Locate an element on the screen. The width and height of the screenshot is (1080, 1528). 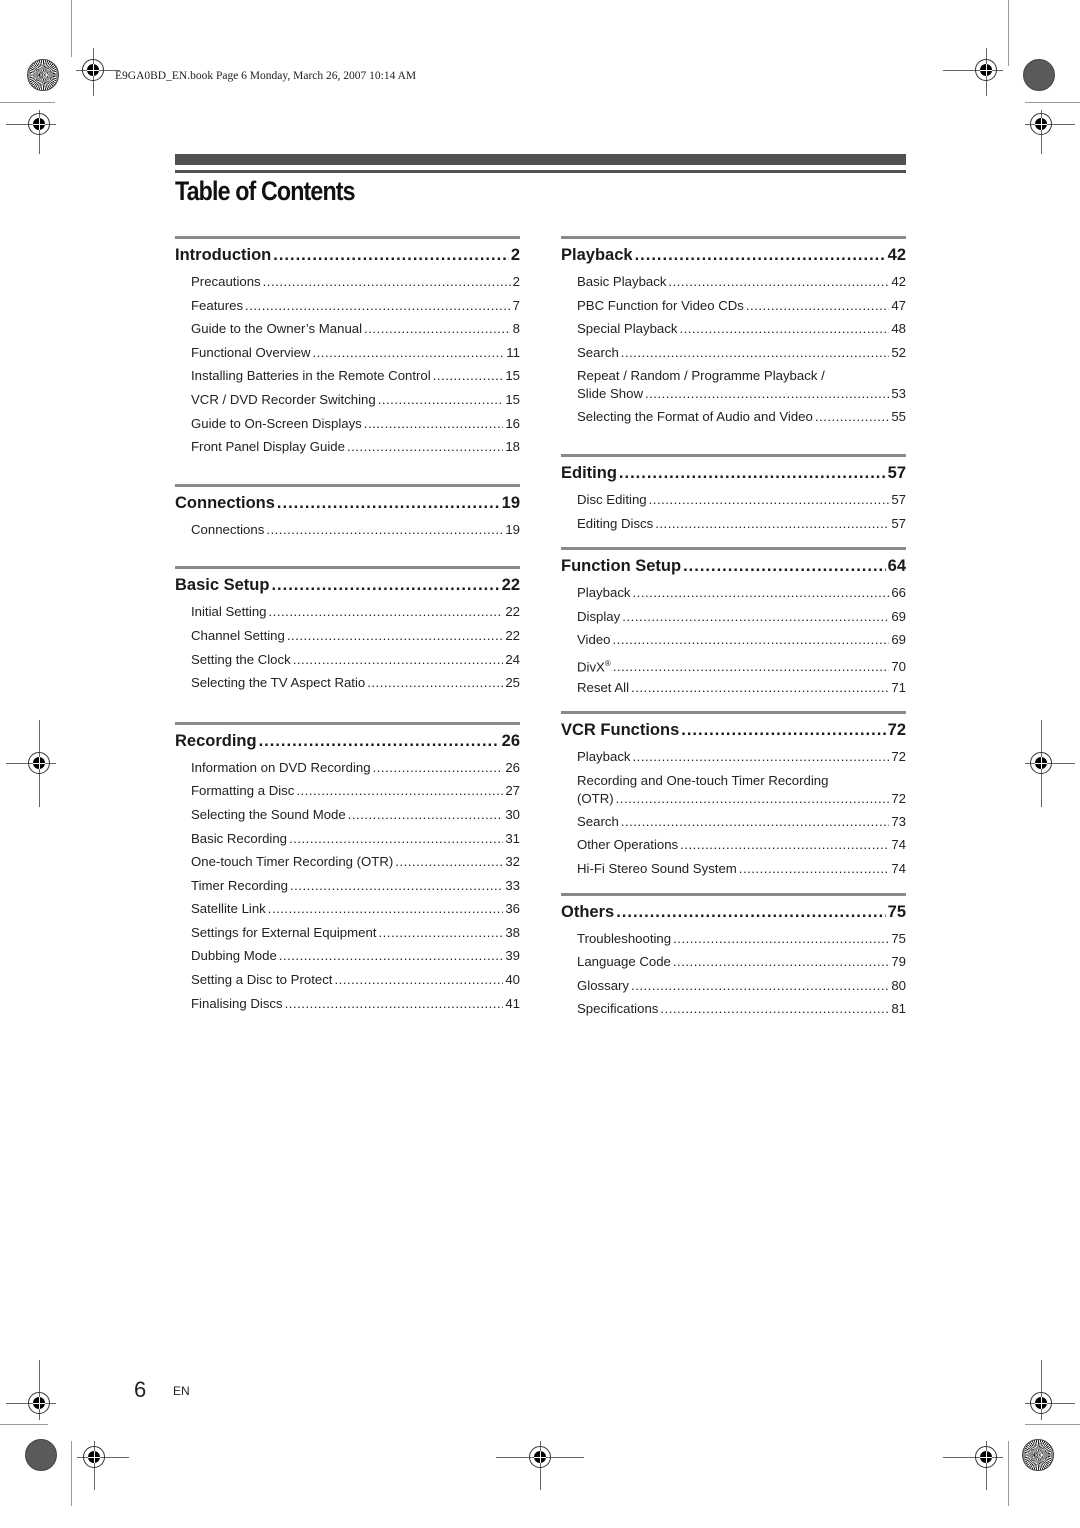
toc-entry: Disc Editing 57 is located at coordinates (741, 500).